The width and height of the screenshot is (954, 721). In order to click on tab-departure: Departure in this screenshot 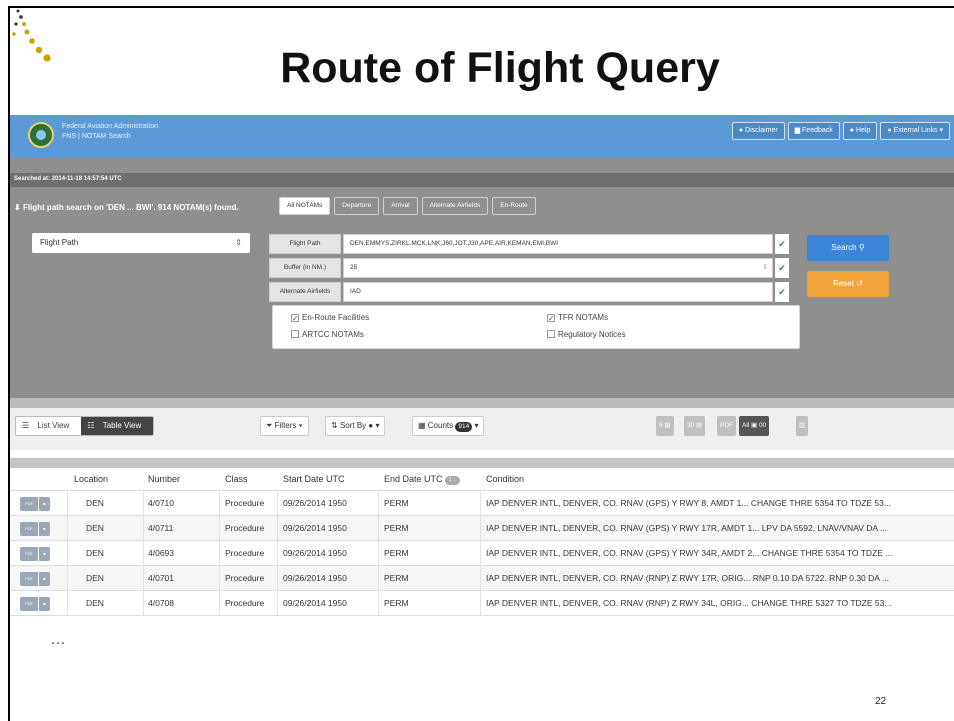, I will do `click(357, 206)`.